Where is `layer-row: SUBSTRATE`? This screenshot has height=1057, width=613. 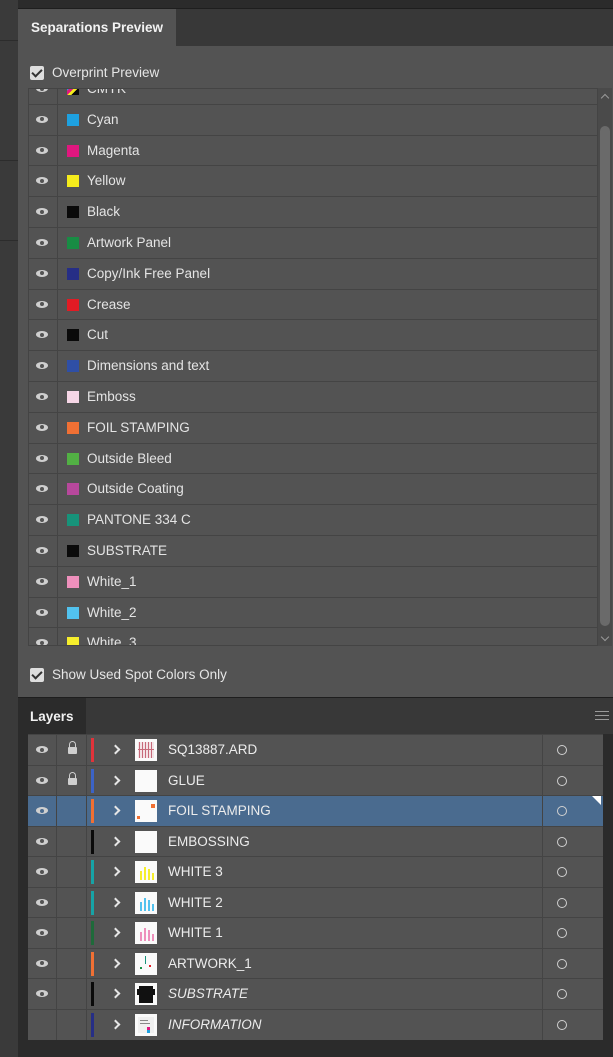 layer-row: SUBSTRATE is located at coordinates (315, 993).